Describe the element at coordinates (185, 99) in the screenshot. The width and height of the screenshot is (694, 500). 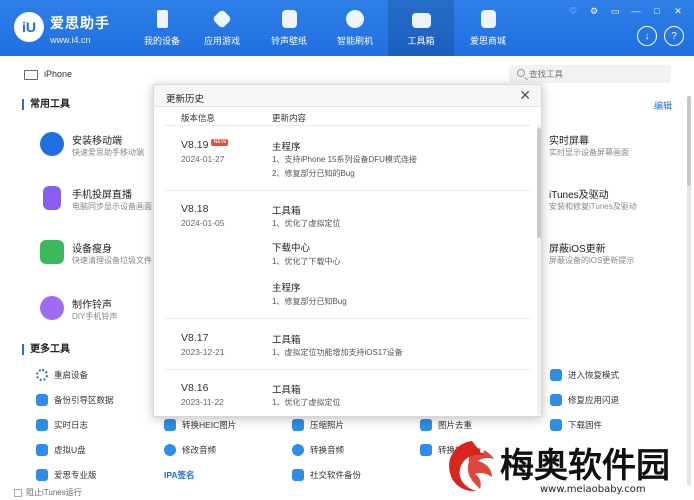
I see `dialog-title: 更新历史` at that location.